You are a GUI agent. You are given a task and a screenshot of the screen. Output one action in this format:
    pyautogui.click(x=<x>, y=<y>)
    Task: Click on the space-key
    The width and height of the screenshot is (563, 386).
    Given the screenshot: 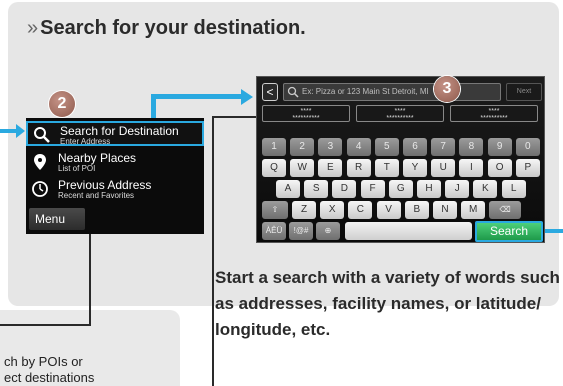 What is the action you would take?
    pyautogui.click(x=408, y=231)
    